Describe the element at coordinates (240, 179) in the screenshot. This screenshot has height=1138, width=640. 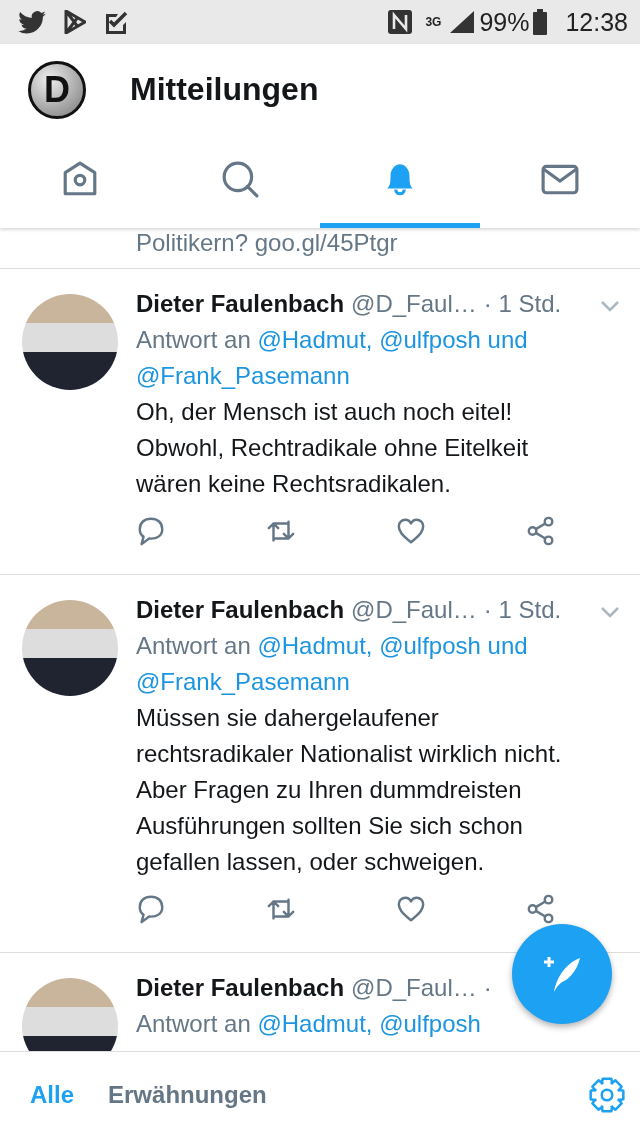
I see `search-icon` at that location.